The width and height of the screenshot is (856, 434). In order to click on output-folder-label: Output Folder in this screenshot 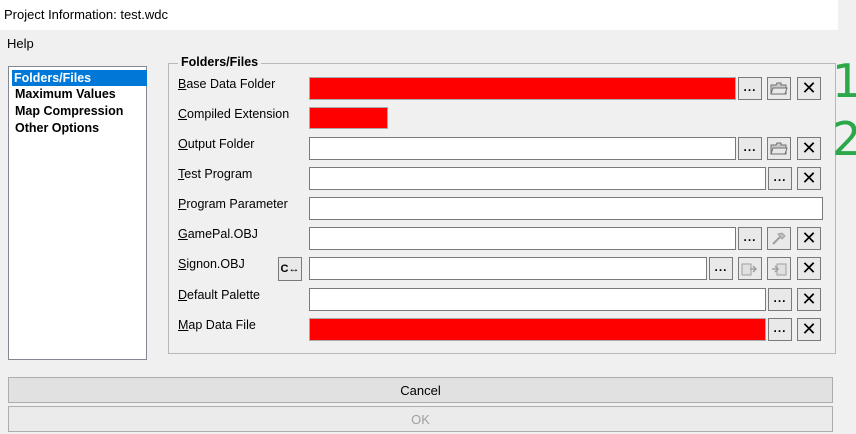, I will do `click(216, 144)`.